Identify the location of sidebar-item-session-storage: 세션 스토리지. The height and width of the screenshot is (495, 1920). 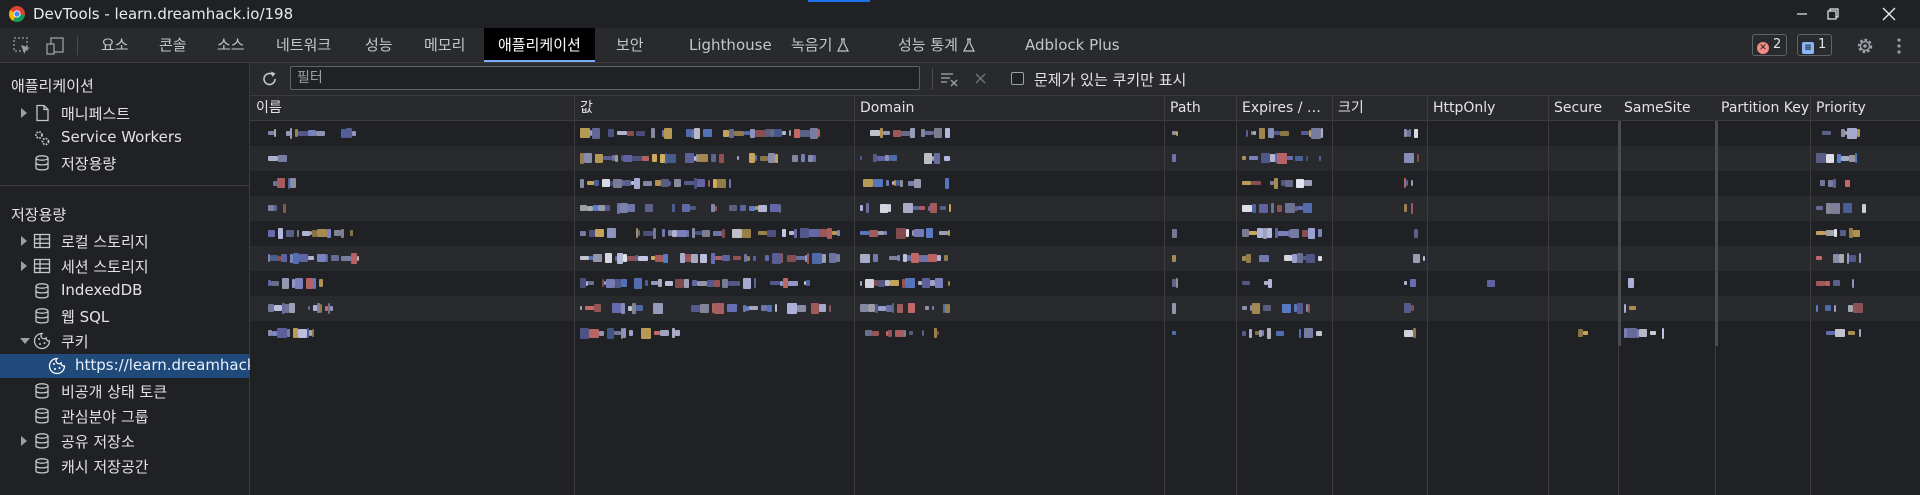
(124, 266).